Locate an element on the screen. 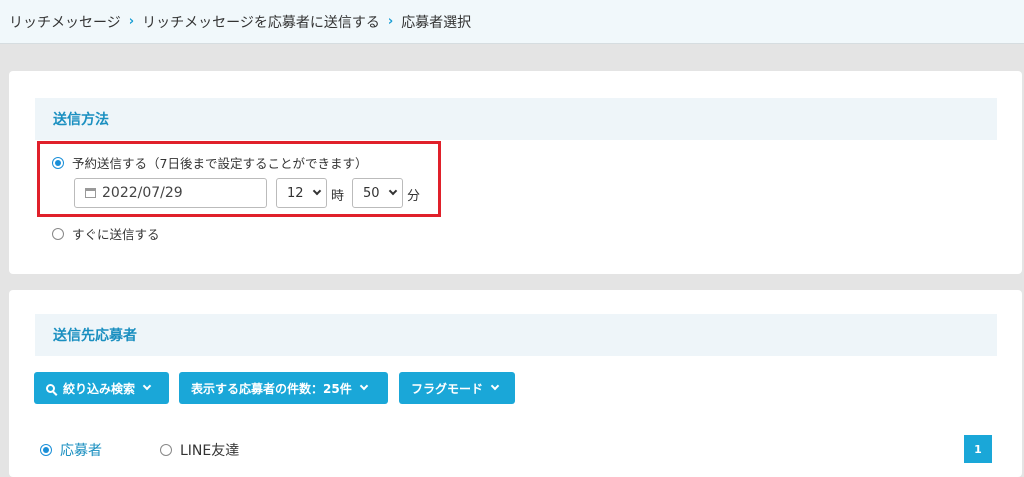 This screenshot has width=1024, height=477. applicant-radio is located at coordinates (46, 450).